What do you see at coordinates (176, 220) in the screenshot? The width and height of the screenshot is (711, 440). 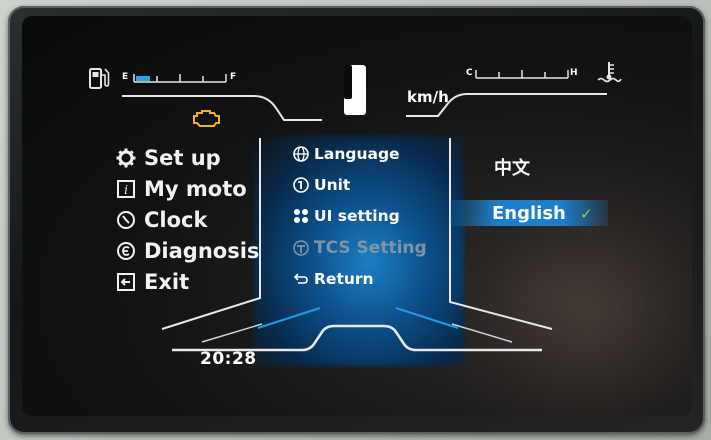 I see `menu-item-label: Clock` at bounding box center [176, 220].